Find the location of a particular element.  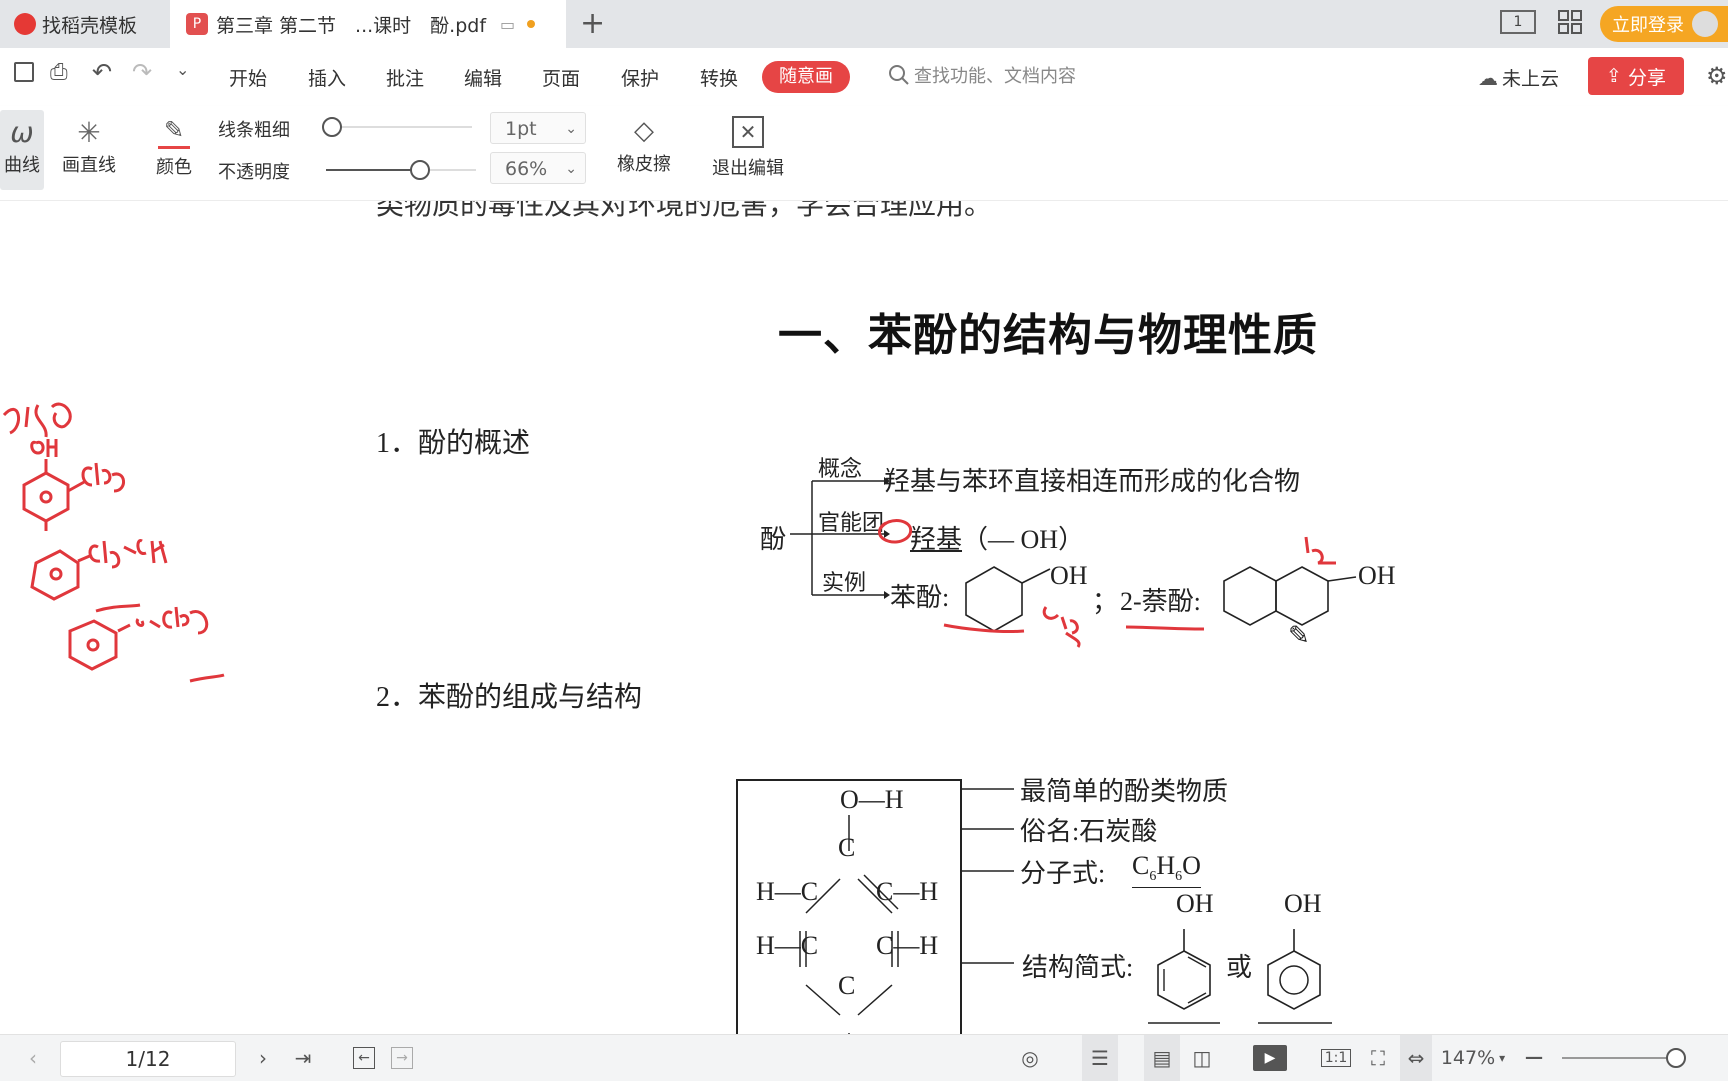

single-page-view-icon: ☰ is located at coordinates (1100, 1058).